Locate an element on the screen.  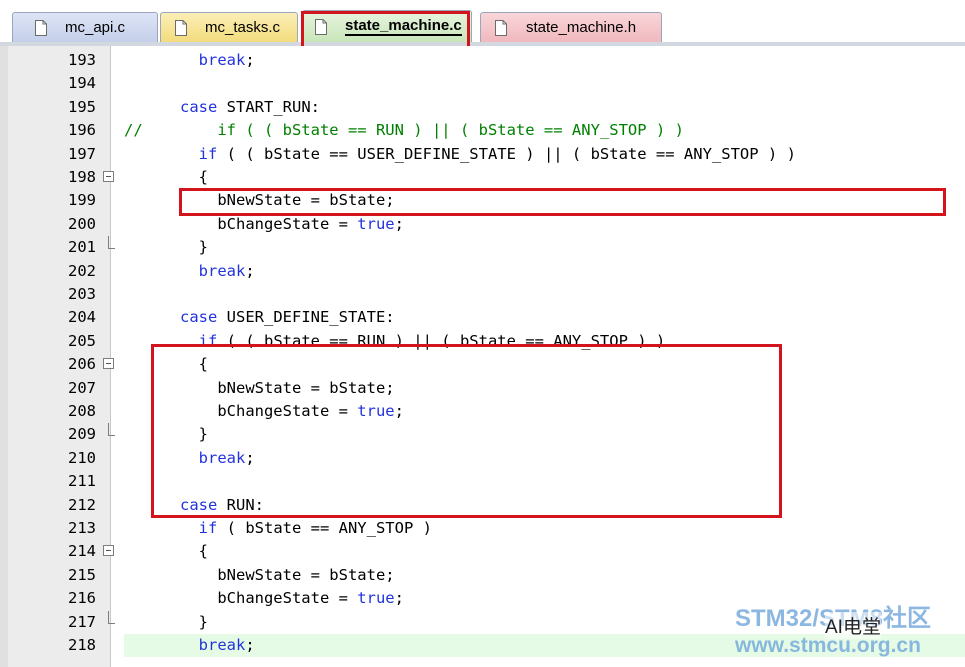
line-number: 216 is located at coordinates (82, 598).